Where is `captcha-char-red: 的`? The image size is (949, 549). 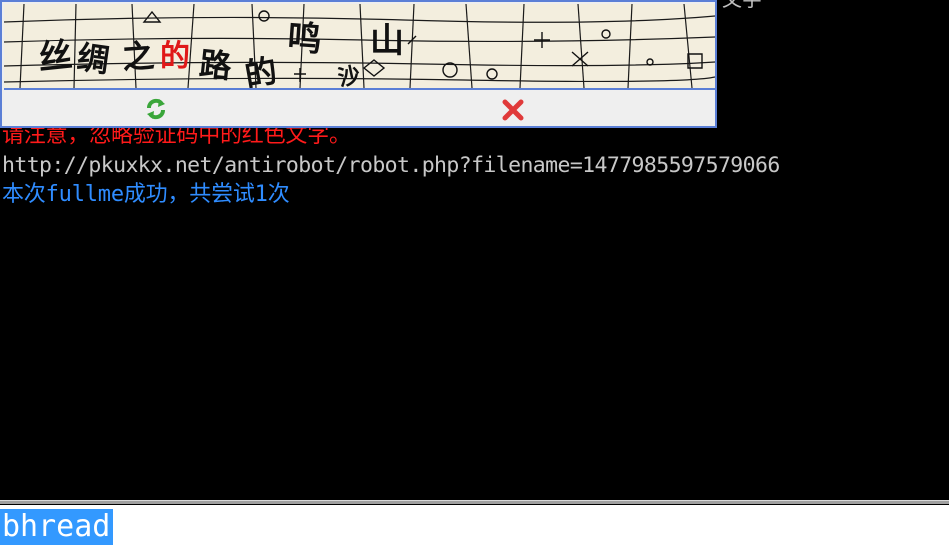 captcha-char-red: 的 is located at coordinates (175, 56).